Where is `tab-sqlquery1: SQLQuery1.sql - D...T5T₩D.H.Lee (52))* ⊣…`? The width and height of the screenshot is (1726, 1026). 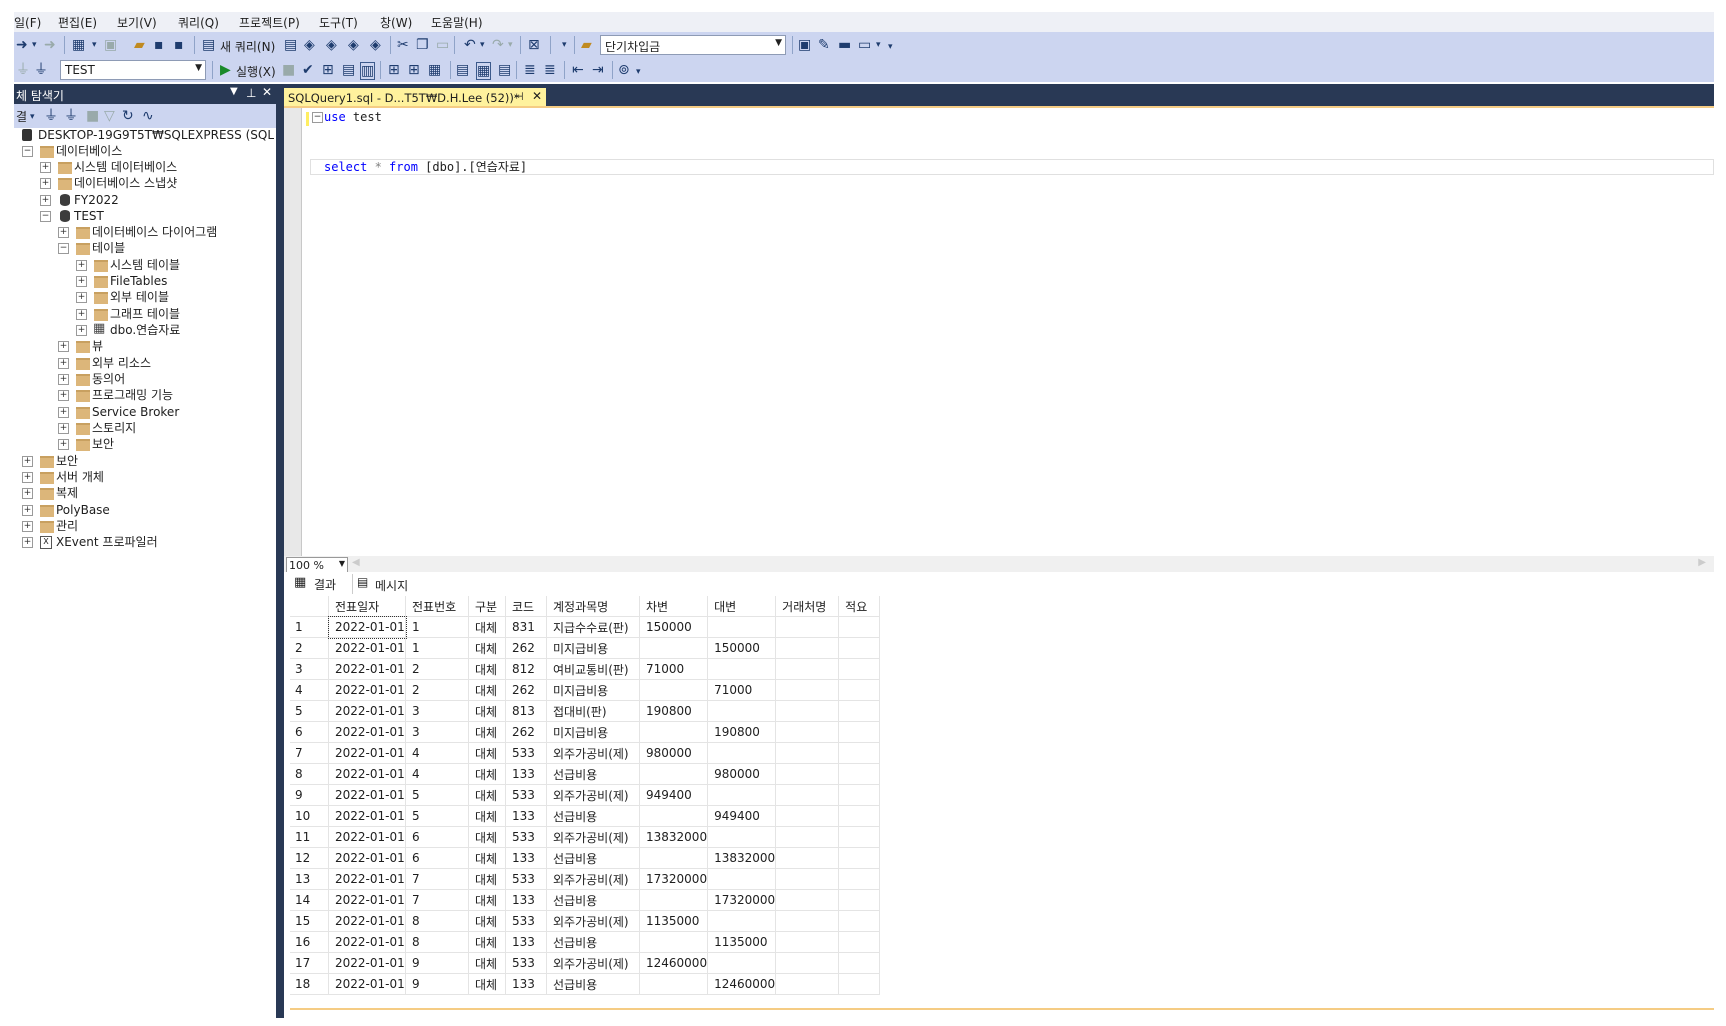 tab-sqlquery1: SQLQuery1.sql - D...T5T₩D.H.Lee (52))* ⊣… is located at coordinates (415, 98).